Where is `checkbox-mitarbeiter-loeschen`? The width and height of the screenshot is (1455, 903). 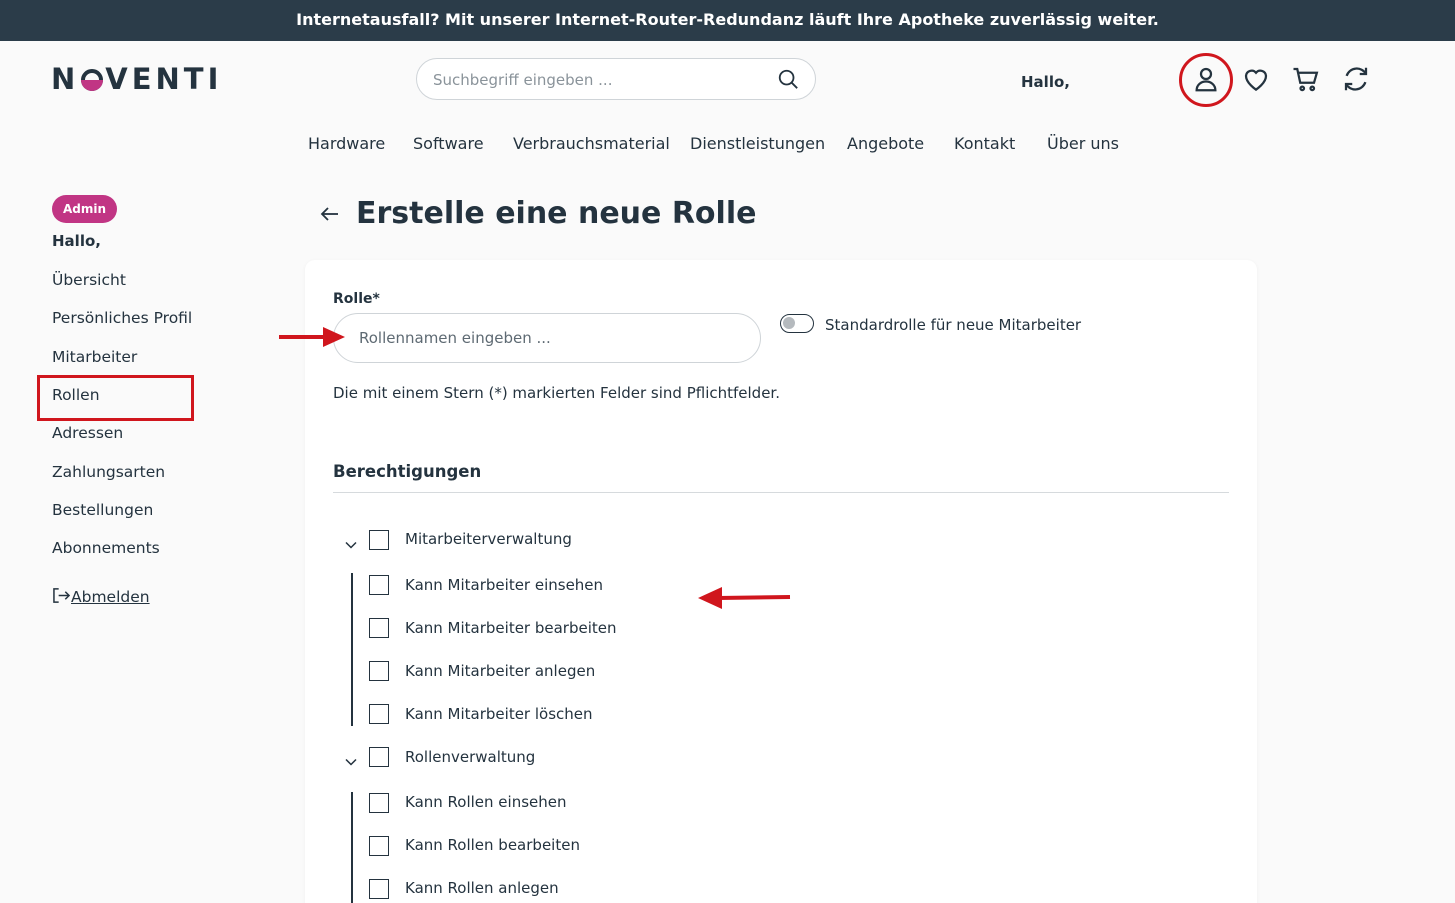
checkbox-mitarbeiter-loeschen is located at coordinates (379, 714).